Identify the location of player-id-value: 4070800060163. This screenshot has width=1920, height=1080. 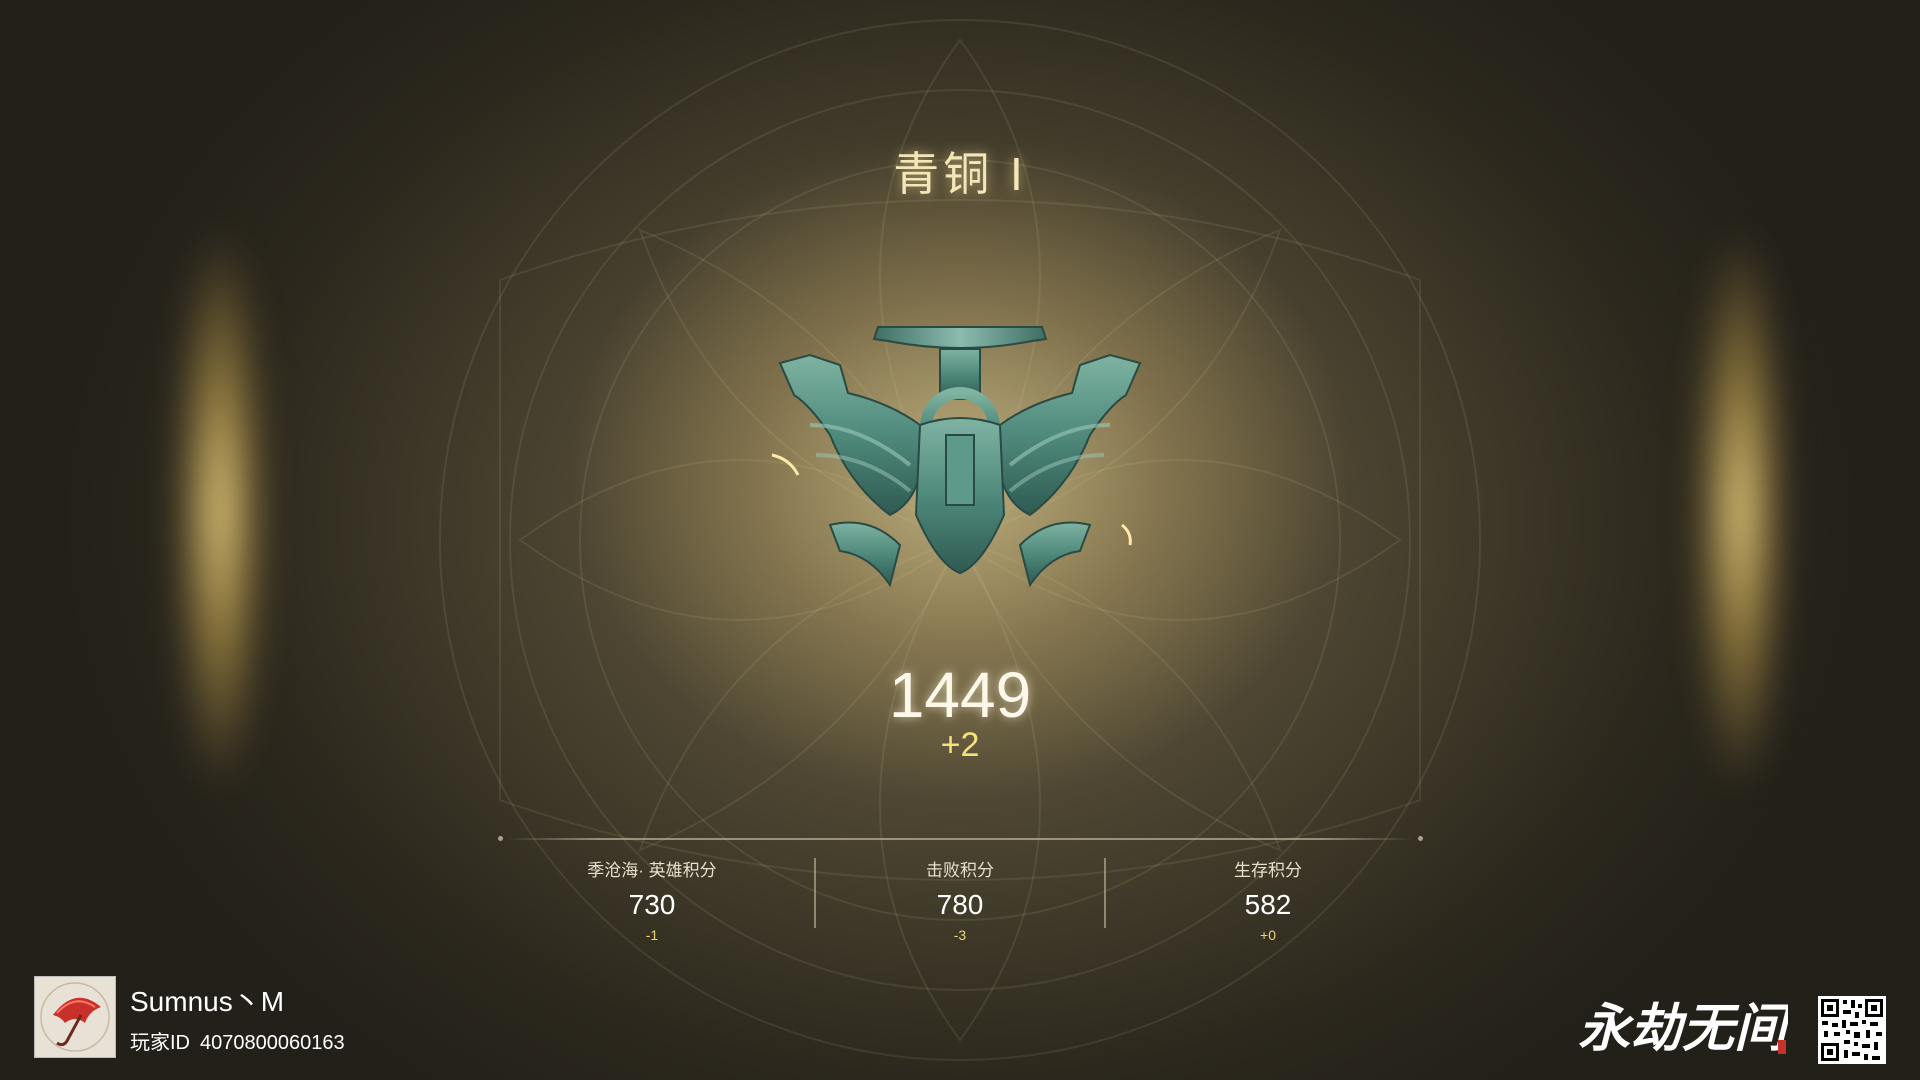
(272, 1043).